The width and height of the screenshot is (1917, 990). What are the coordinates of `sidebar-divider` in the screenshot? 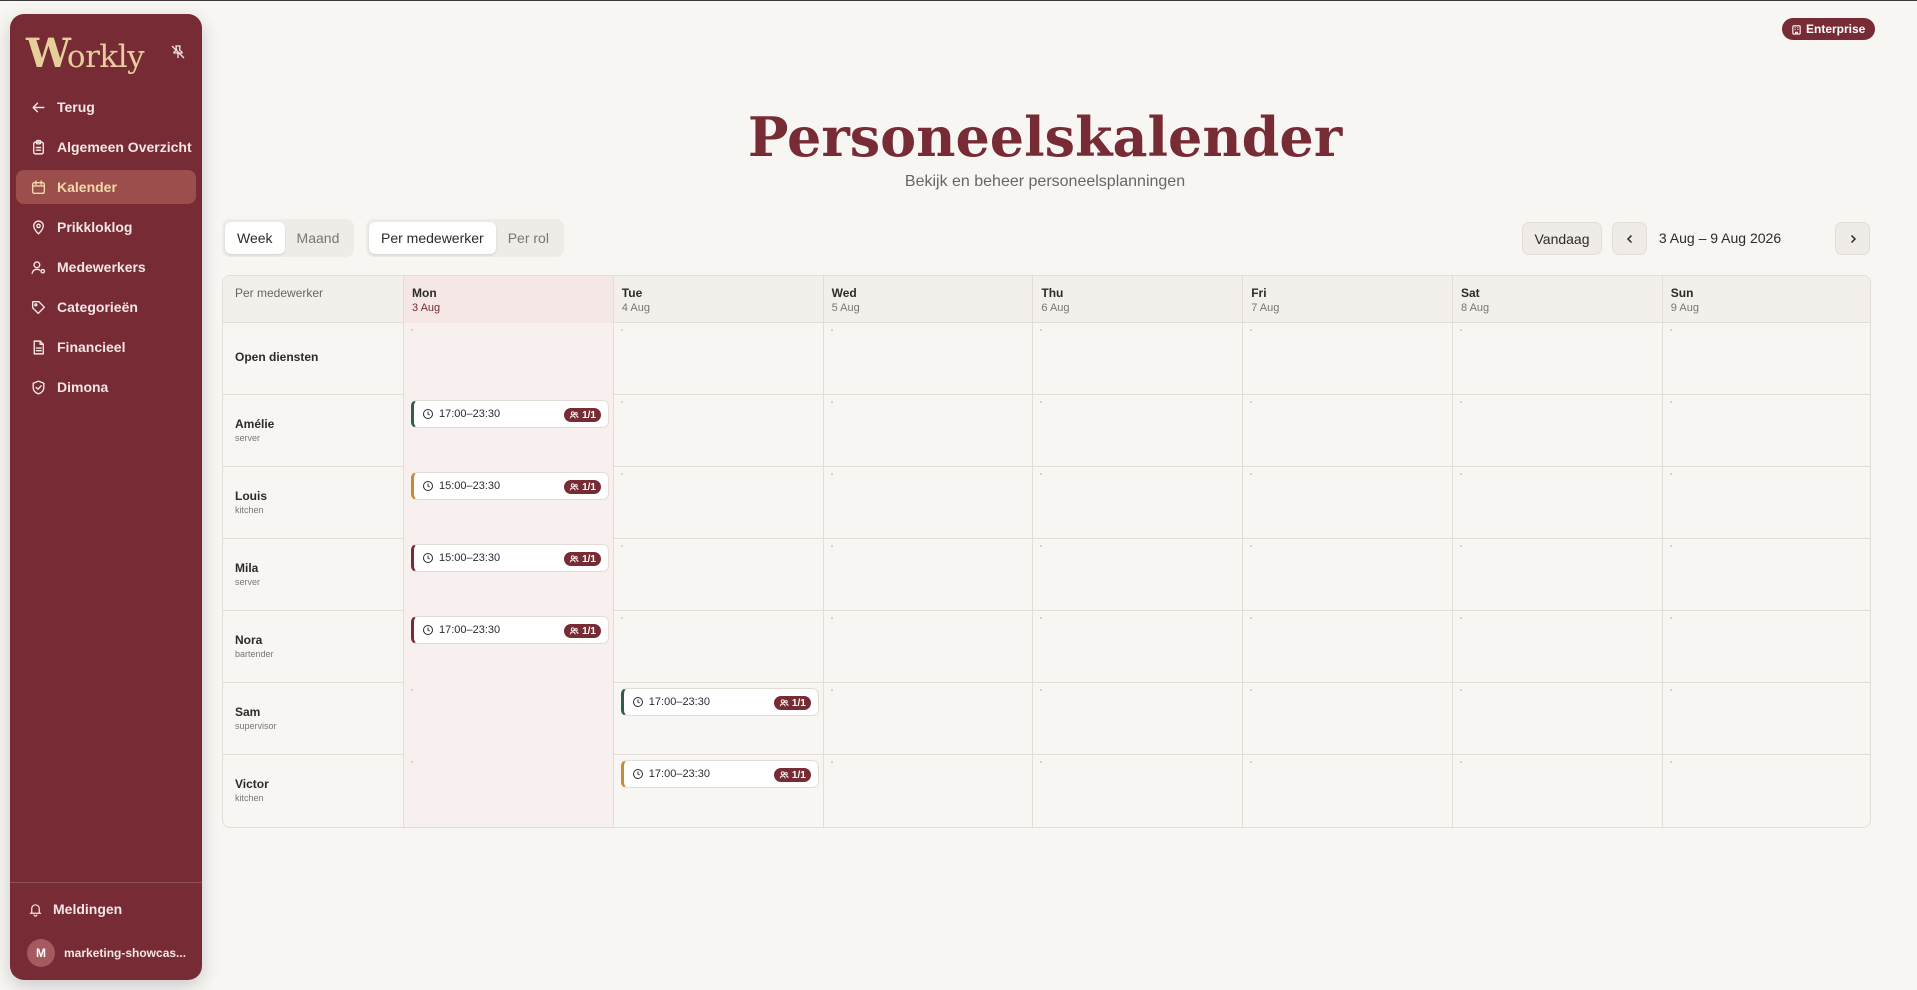 It's located at (106, 882).